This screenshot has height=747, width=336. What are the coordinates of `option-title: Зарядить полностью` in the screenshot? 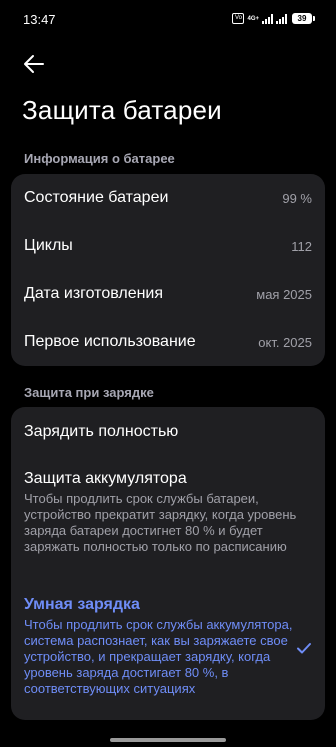 It's located at (101, 431).